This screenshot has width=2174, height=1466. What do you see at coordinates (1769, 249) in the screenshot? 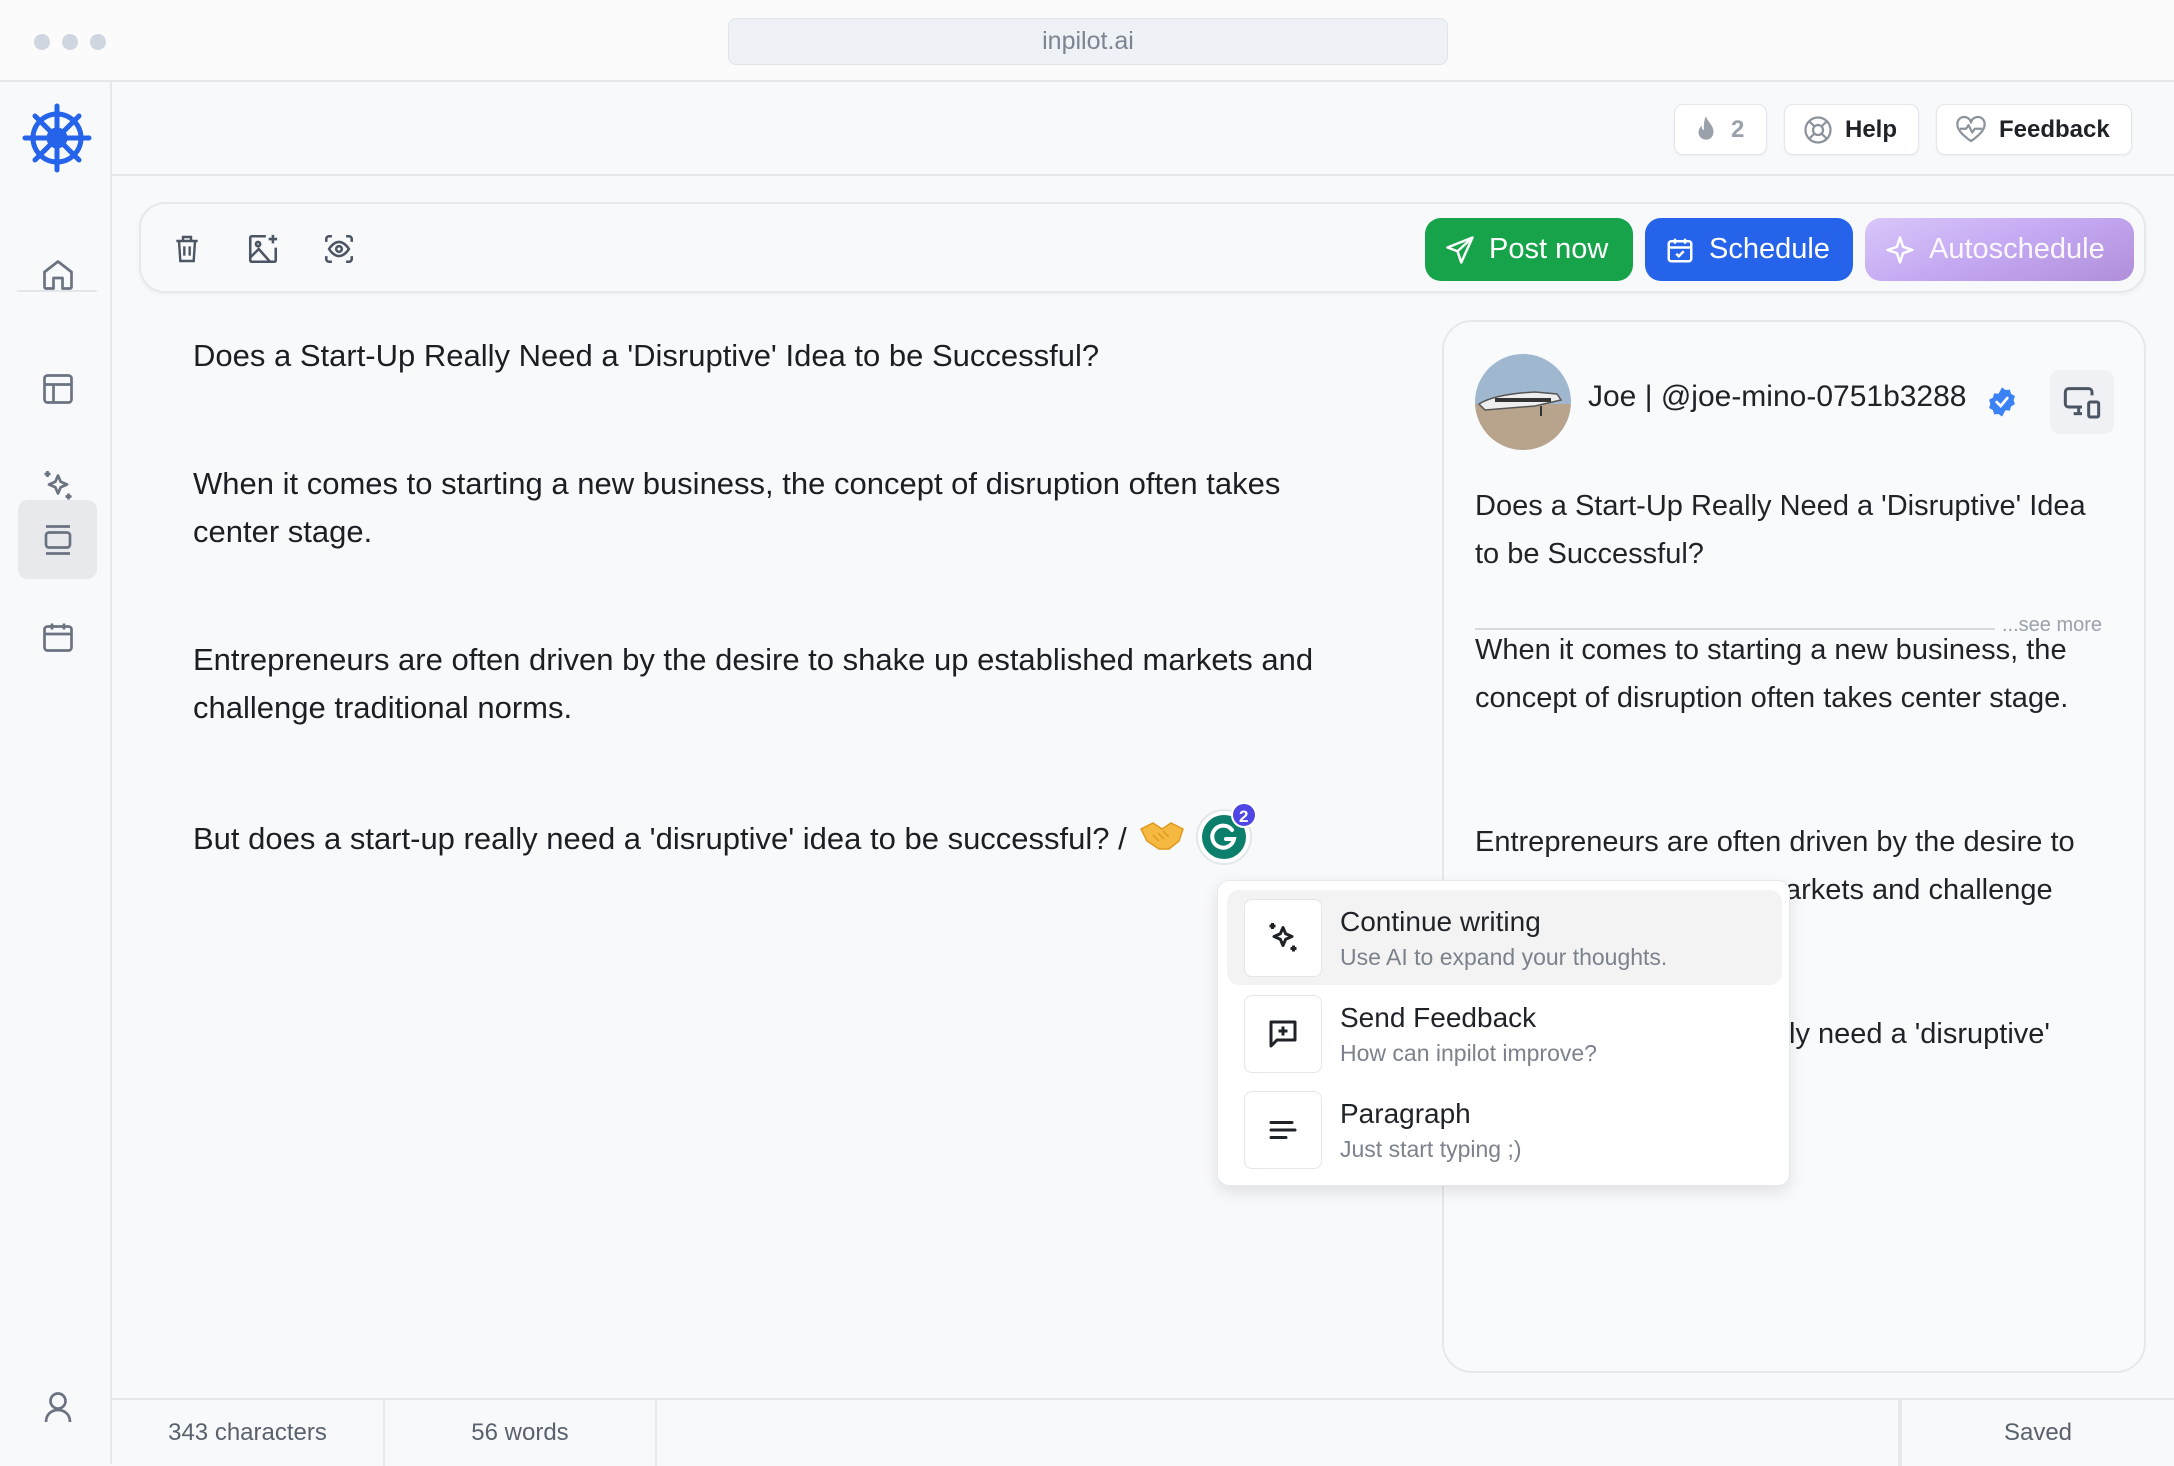
I see `schedule-label: Schedule` at bounding box center [1769, 249].